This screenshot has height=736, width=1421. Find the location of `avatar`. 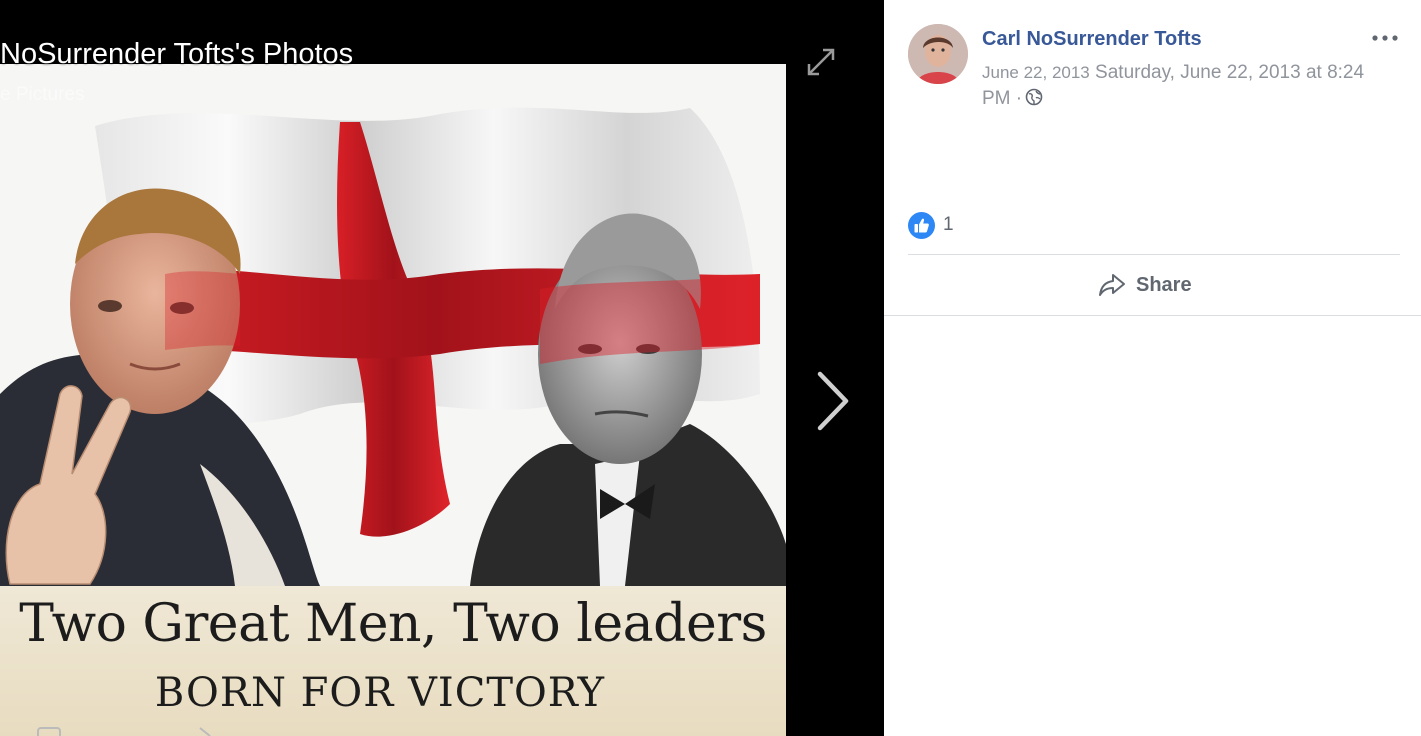

avatar is located at coordinates (938, 54).